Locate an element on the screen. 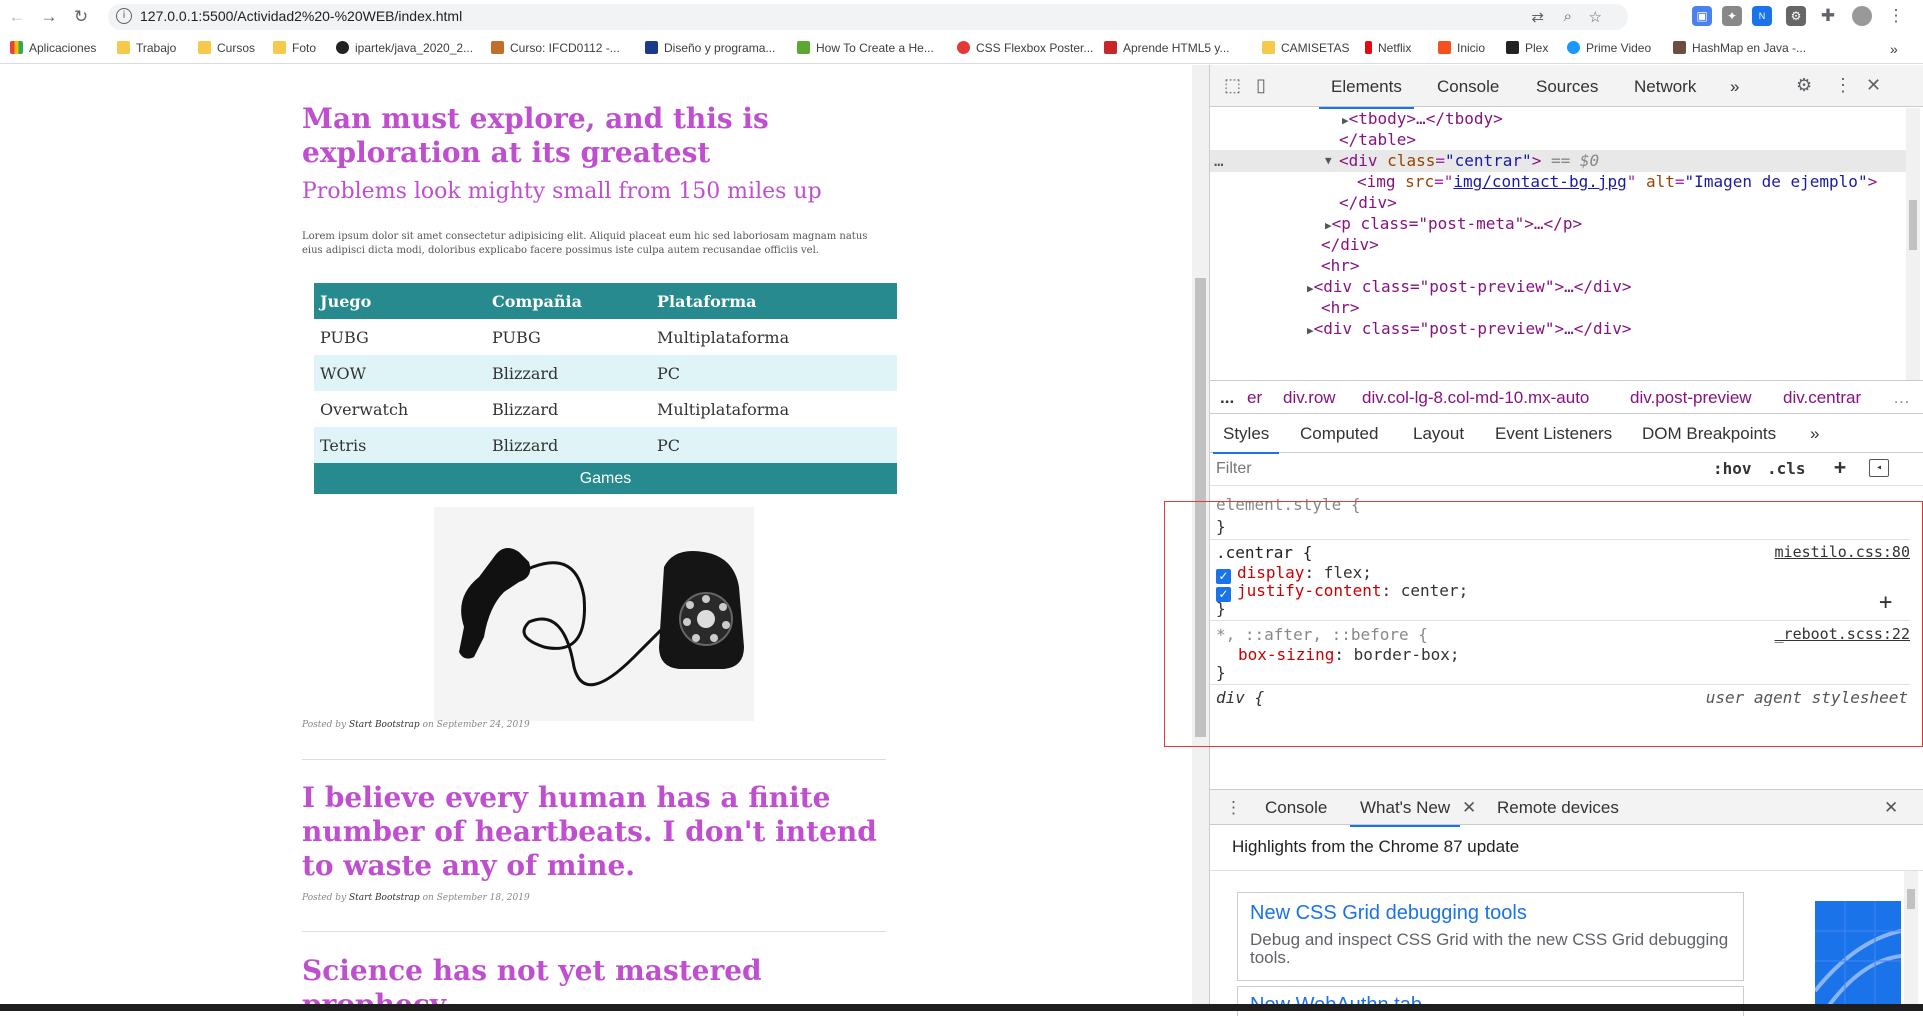 Image resolution: width=1923 pixels, height=1016 pixels. collapse-arrow-icon: ▼ is located at coordinates (1328, 161).